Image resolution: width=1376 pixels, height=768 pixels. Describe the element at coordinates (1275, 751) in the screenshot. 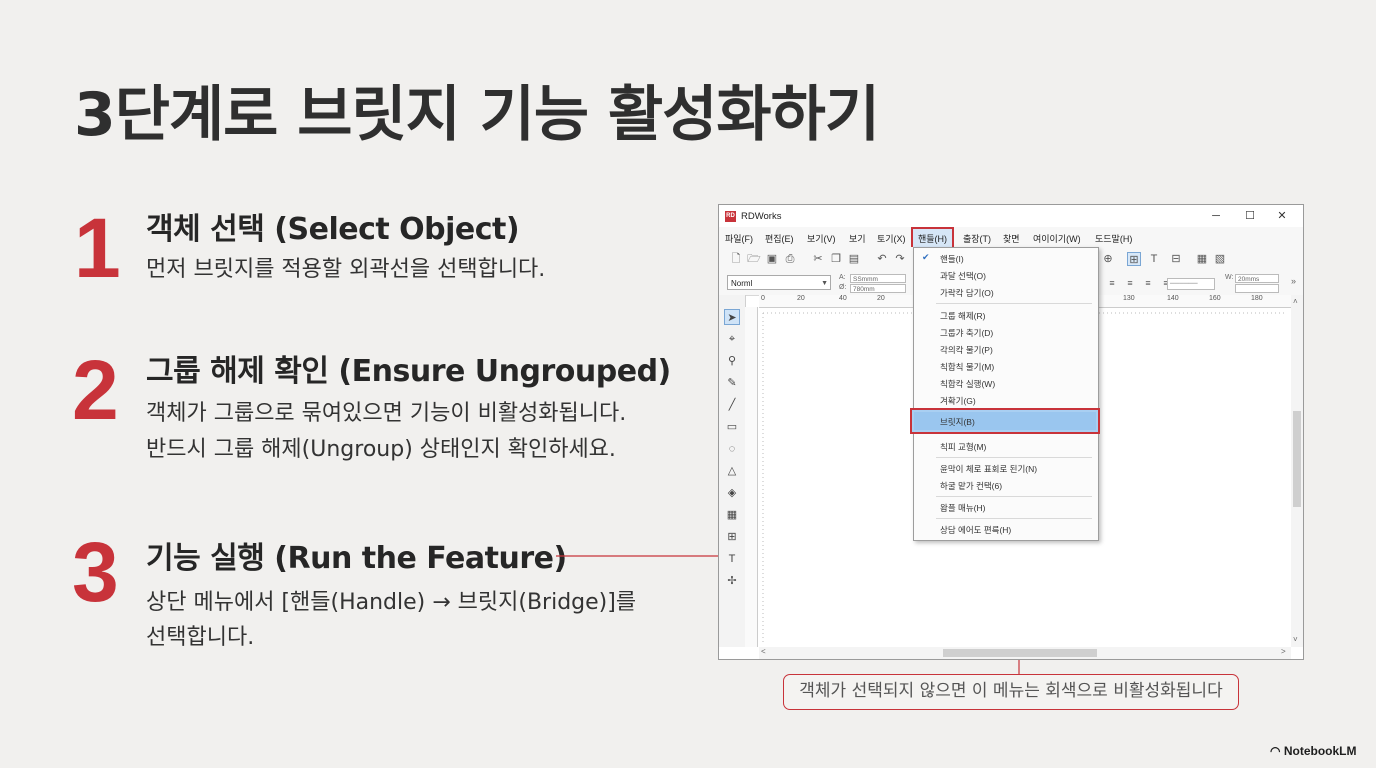

I see `notebooklm-logo-icon: ◠` at that location.